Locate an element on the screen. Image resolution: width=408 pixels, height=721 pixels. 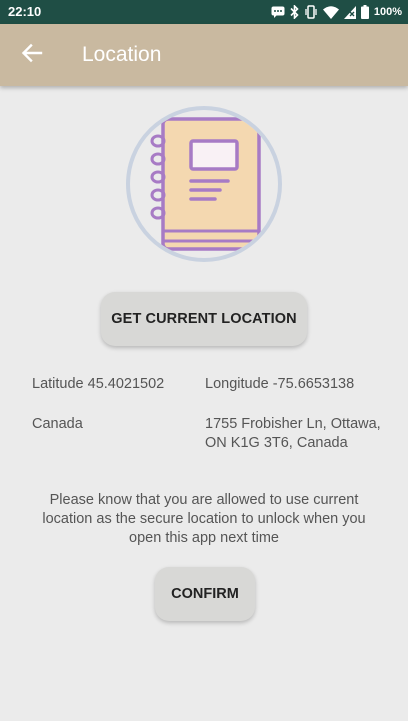
battery-icon is located at coordinates (364, 12).